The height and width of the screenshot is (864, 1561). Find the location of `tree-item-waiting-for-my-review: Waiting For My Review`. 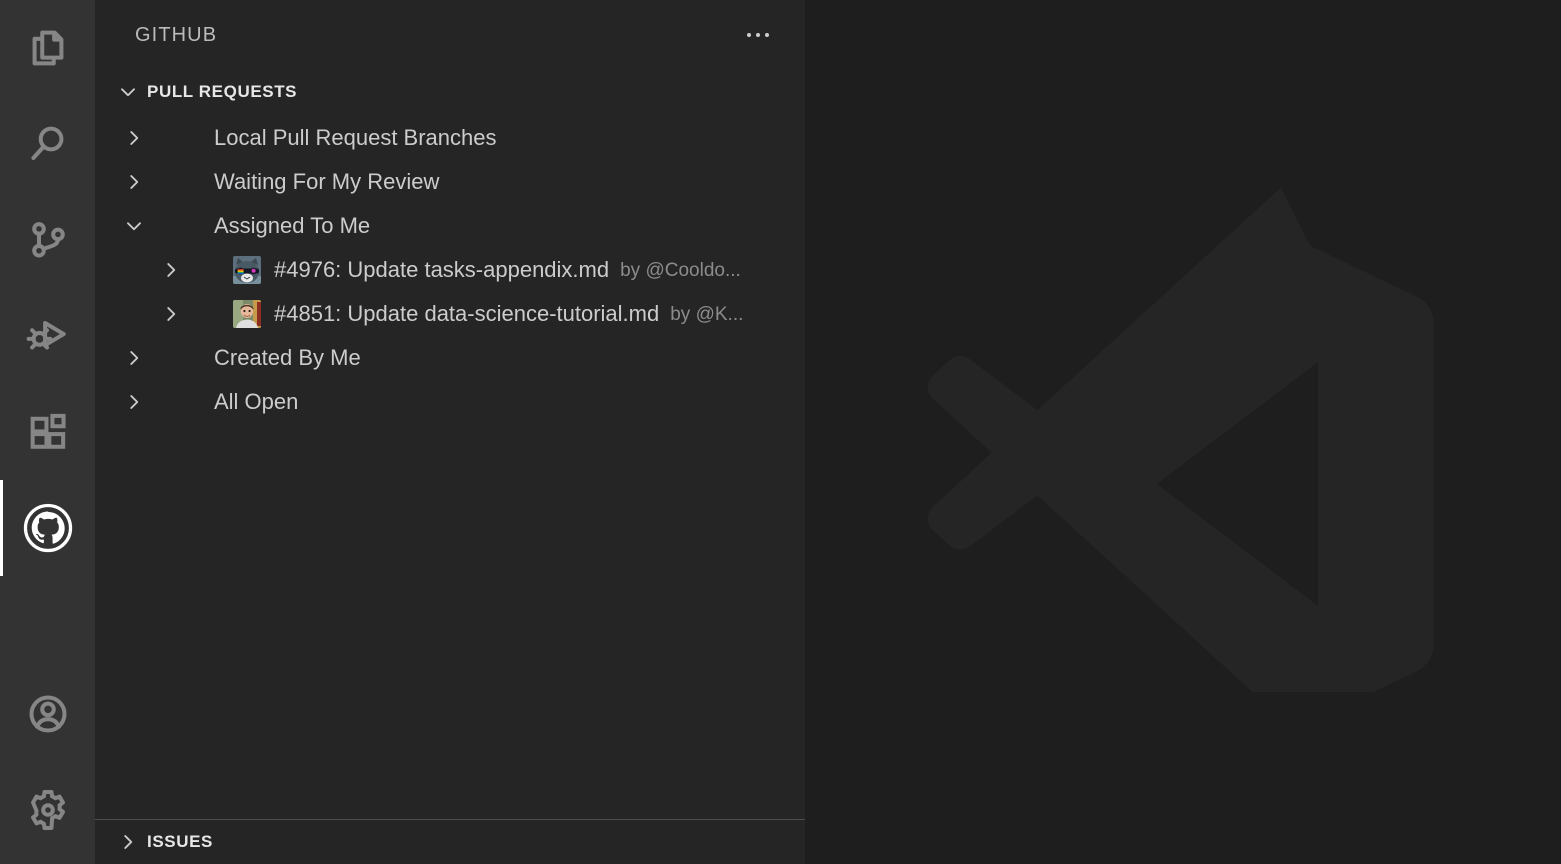

tree-item-waiting-for-my-review: Waiting For My Review is located at coordinates (450, 182).